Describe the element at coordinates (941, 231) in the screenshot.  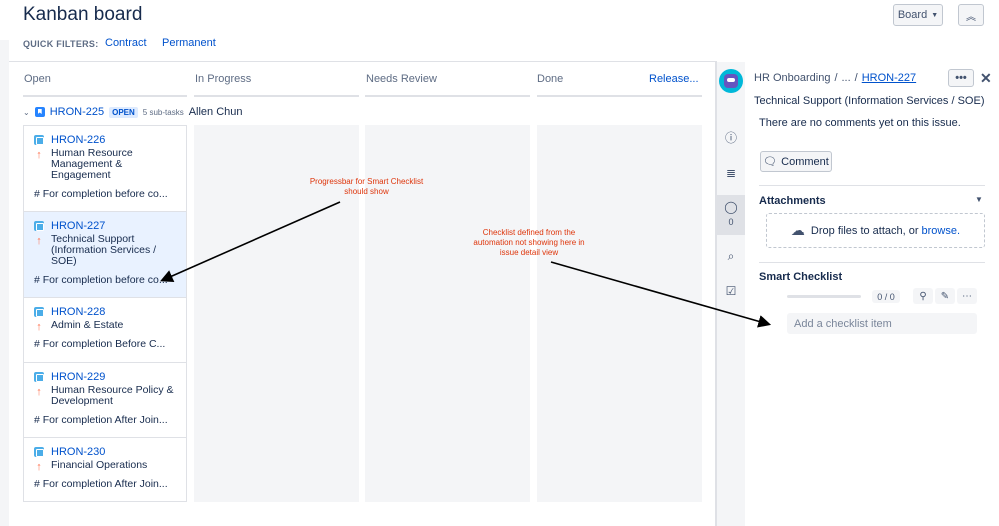
I see `browse-link: browse.` at that location.